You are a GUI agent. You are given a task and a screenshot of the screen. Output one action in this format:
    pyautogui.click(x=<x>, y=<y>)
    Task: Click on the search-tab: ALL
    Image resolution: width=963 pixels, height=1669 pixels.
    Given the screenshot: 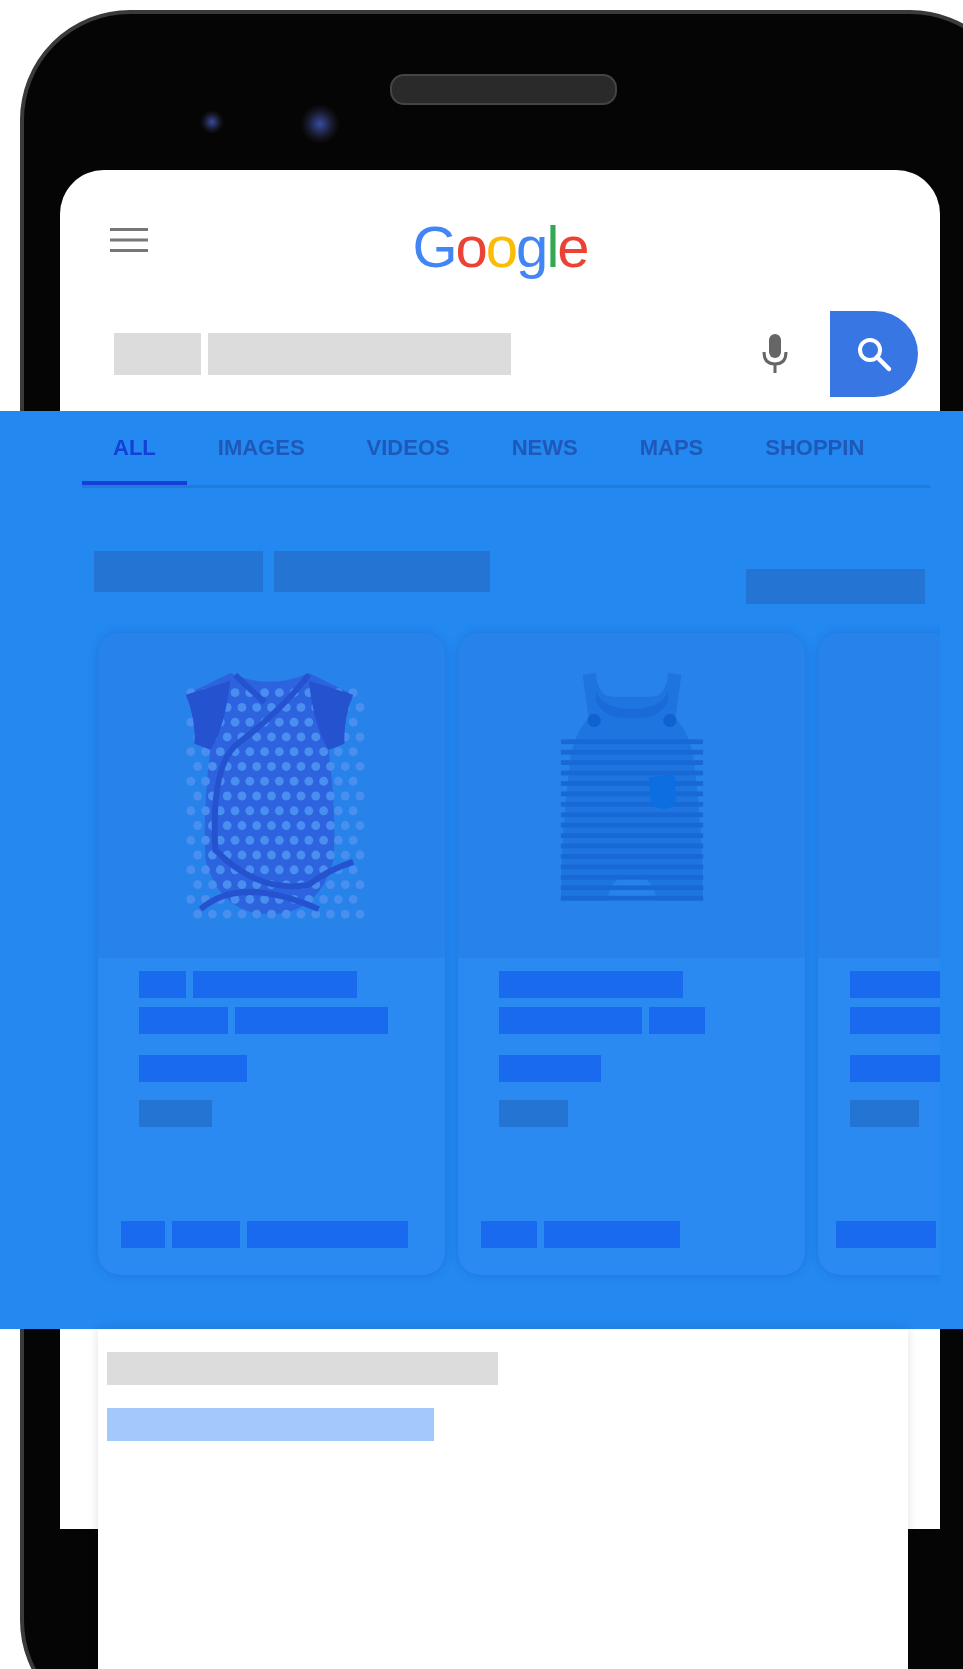 What is the action you would take?
    pyautogui.click(x=134, y=448)
    